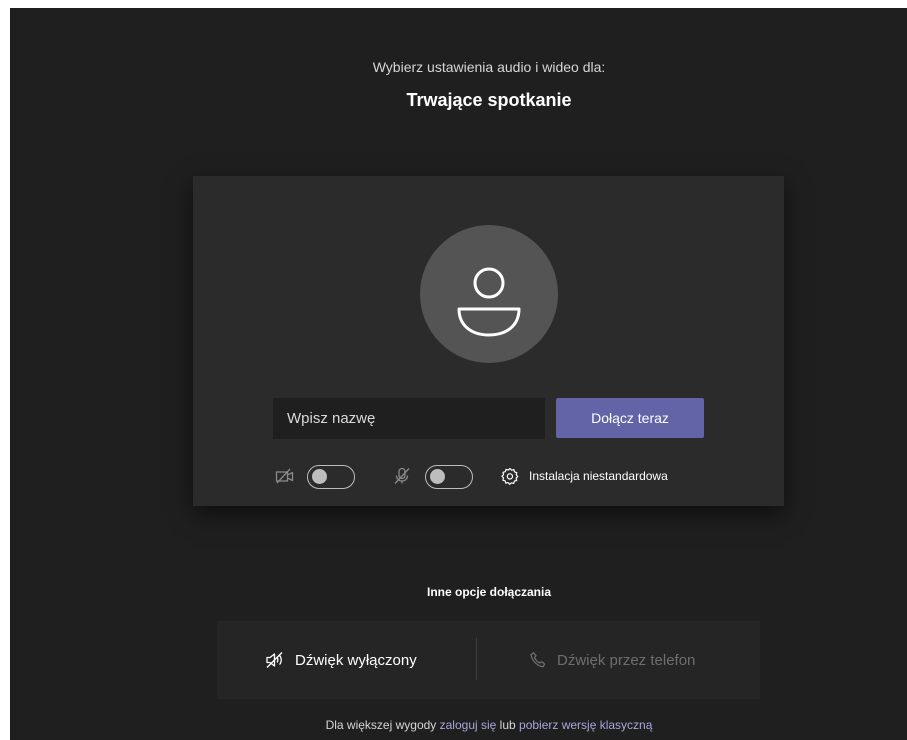 The height and width of the screenshot is (740, 907). Describe the element at coordinates (331, 477) in the screenshot. I see `camera-toggle` at that location.